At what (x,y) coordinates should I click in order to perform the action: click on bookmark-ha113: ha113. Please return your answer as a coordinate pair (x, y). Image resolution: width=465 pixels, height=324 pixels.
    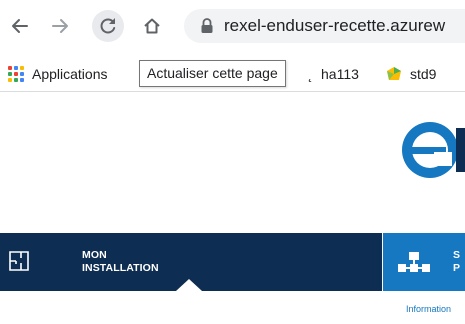
    Looking at the image, I should click on (340, 74).